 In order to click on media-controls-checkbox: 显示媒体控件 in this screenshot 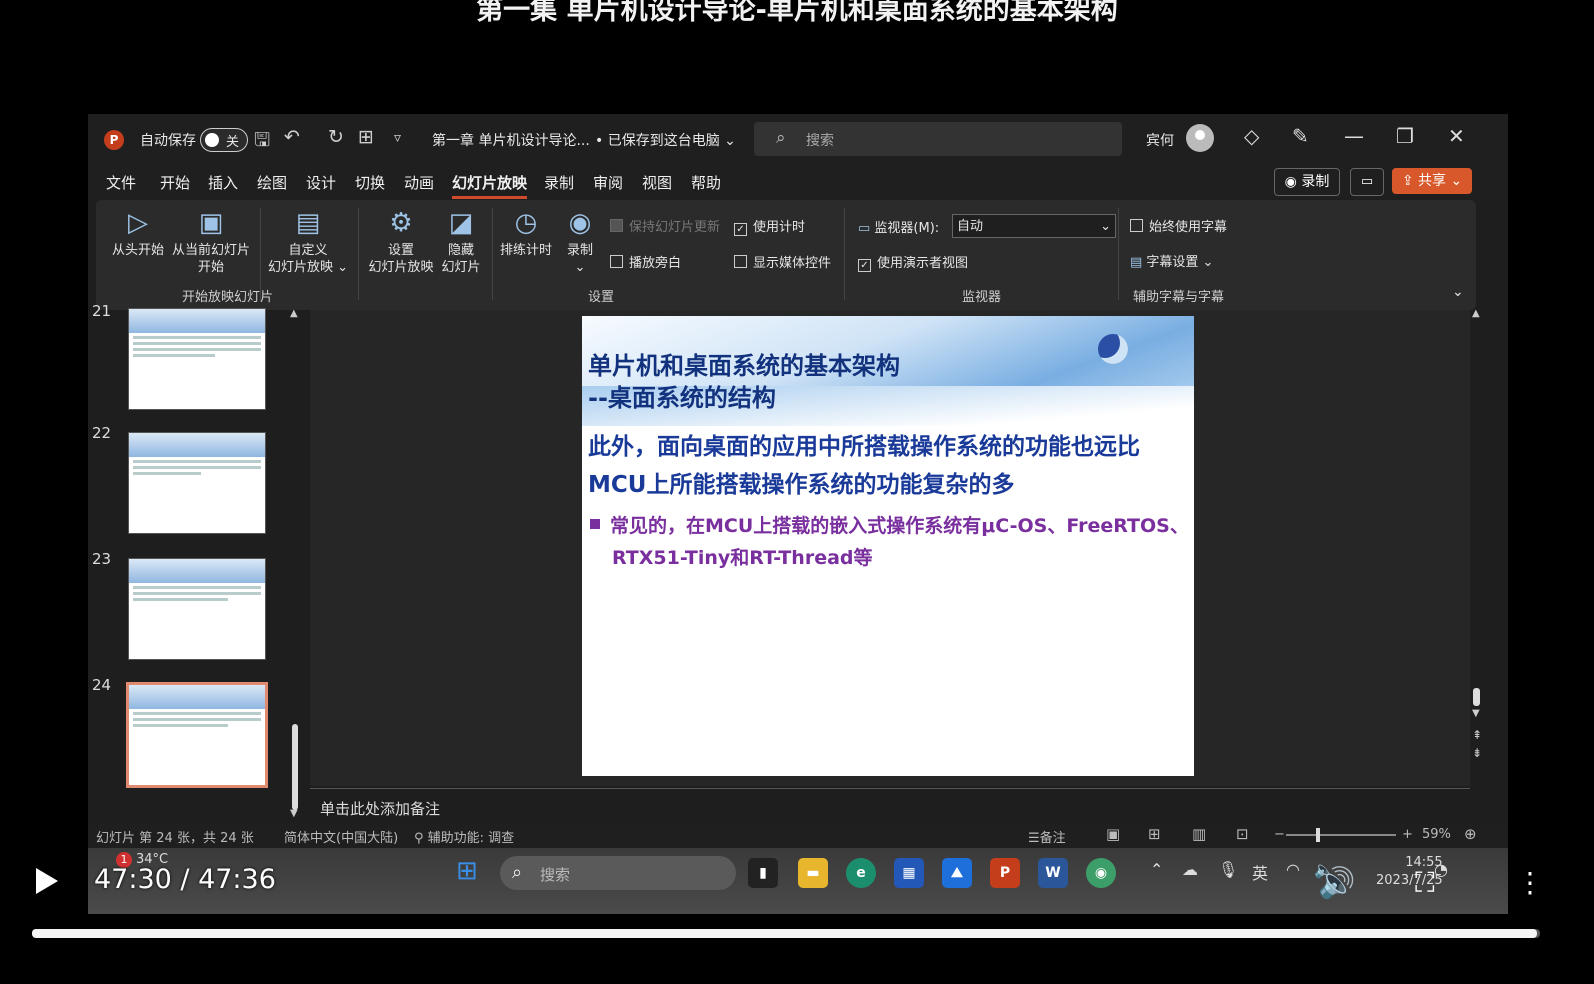, I will do `click(782, 261)`.